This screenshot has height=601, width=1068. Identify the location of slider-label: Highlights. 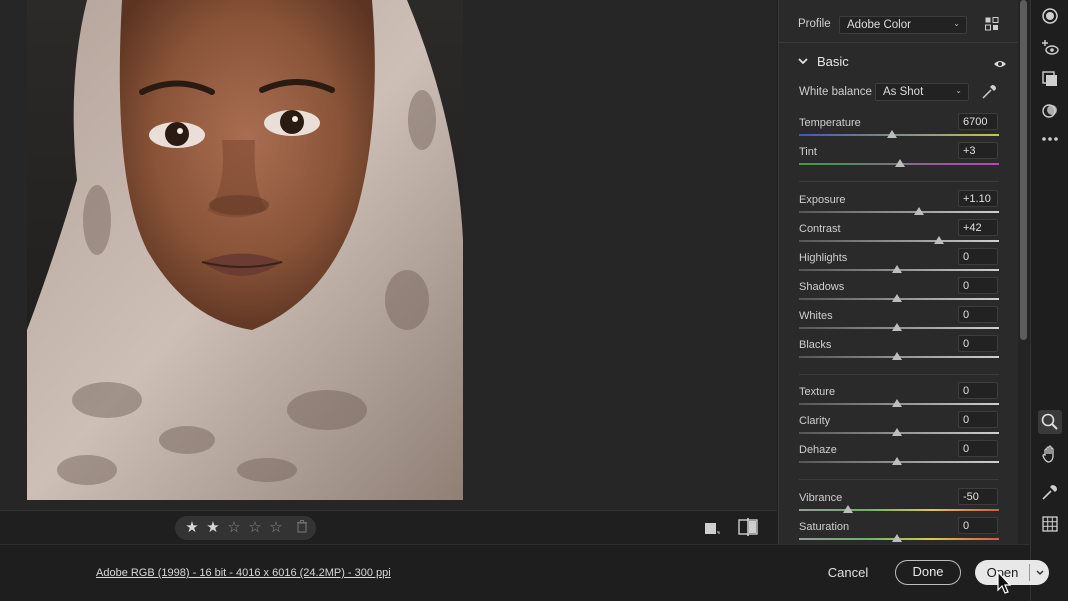
(823, 258).